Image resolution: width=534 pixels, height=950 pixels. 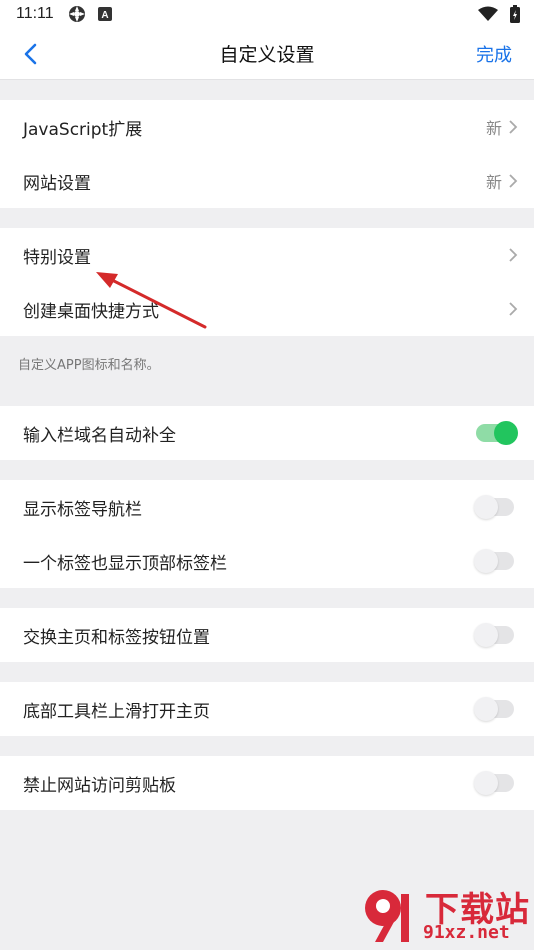 What do you see at coordinates (82, 509) in the screenshot?
I see `row-label: 显示标签导航栏` at bounding box center [82, 509].